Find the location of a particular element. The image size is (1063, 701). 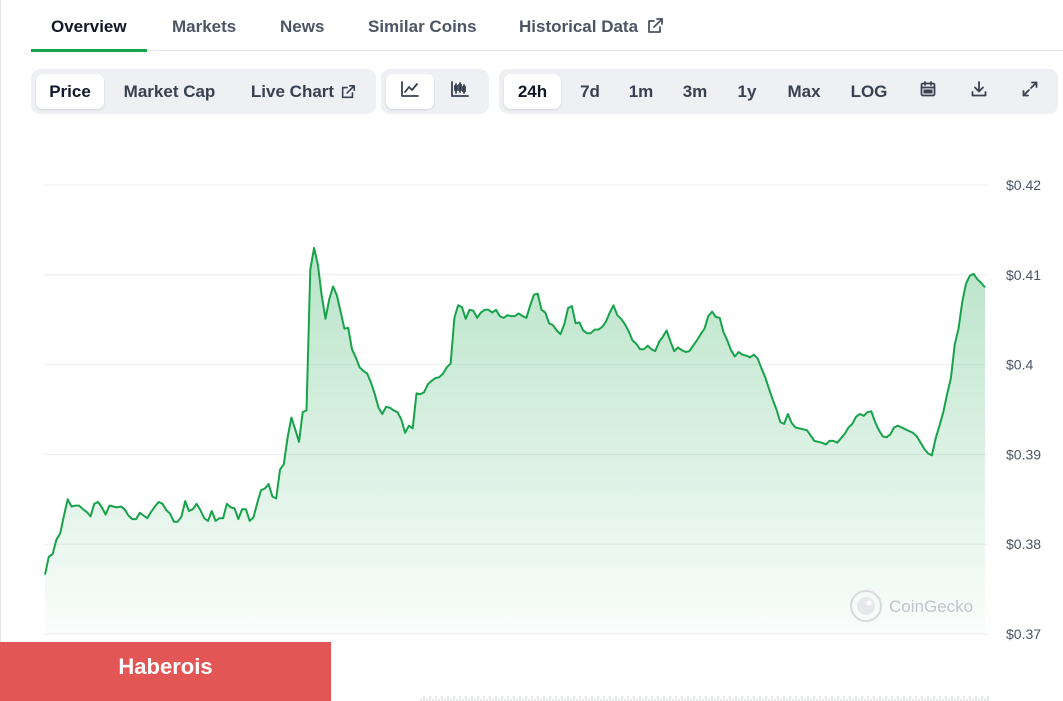

market-cap-button: Market Cap is located at coordinates (169, 91).